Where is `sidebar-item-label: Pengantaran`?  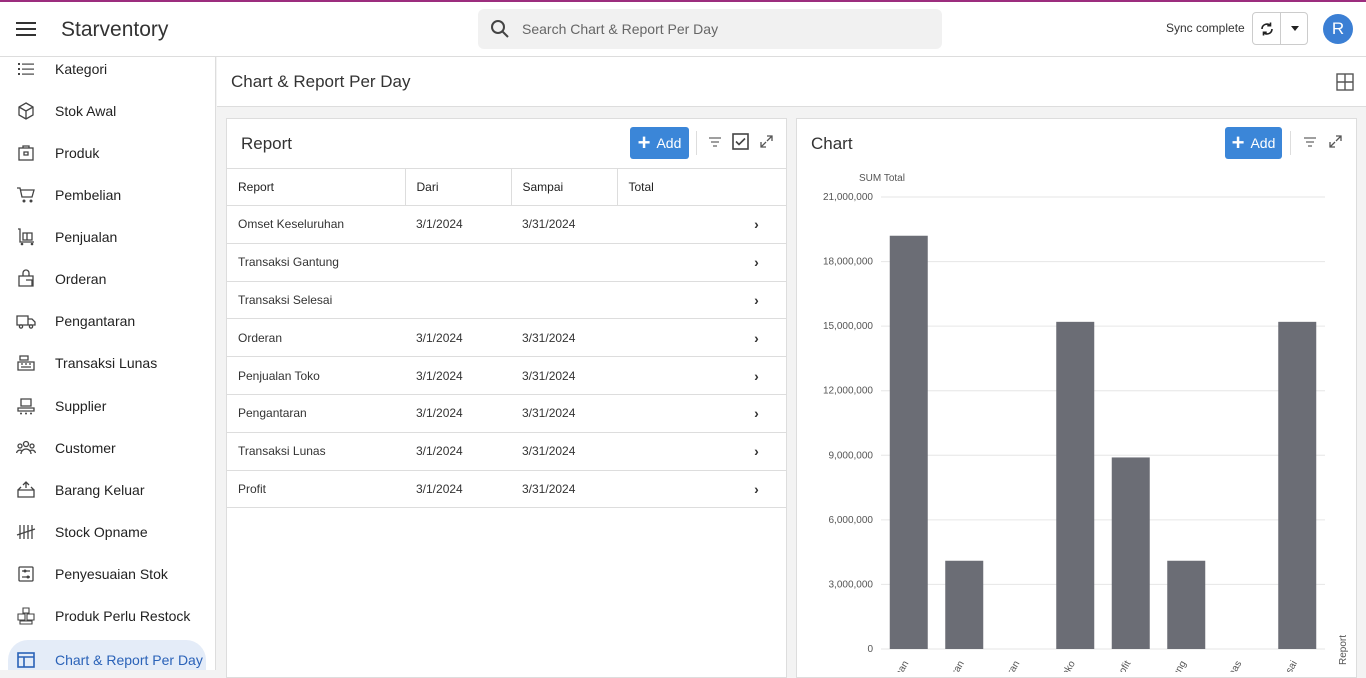 sidebar-item-label: Pengantaran is located at coordinates (95, 321).